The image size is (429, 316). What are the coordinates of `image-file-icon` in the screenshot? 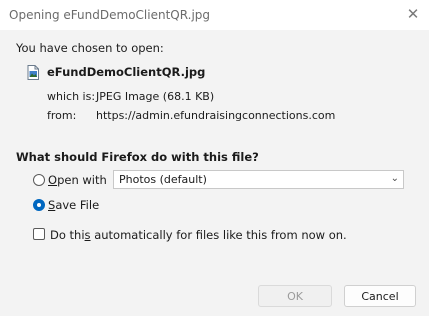 It's located at (33, 72).